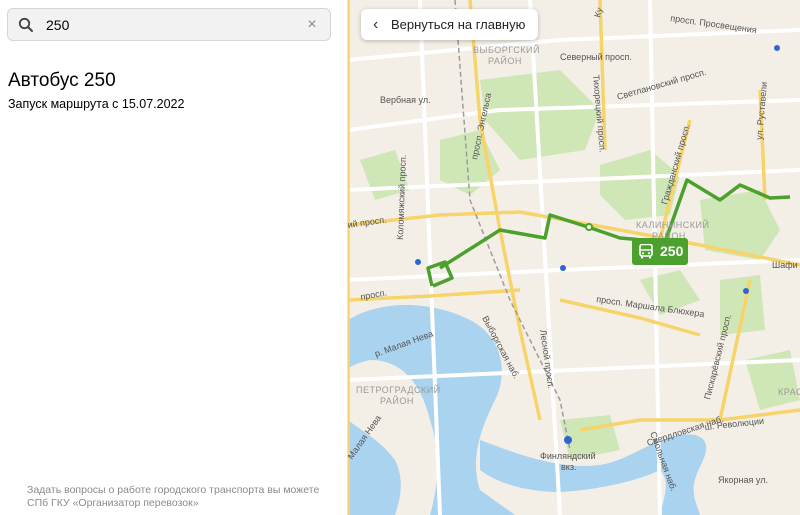 Image resolution: width=800 pixels, height=515 pixels. I want to click on route-start-date: Запуск маршрута с 15.07.2022, so click(96, 104).